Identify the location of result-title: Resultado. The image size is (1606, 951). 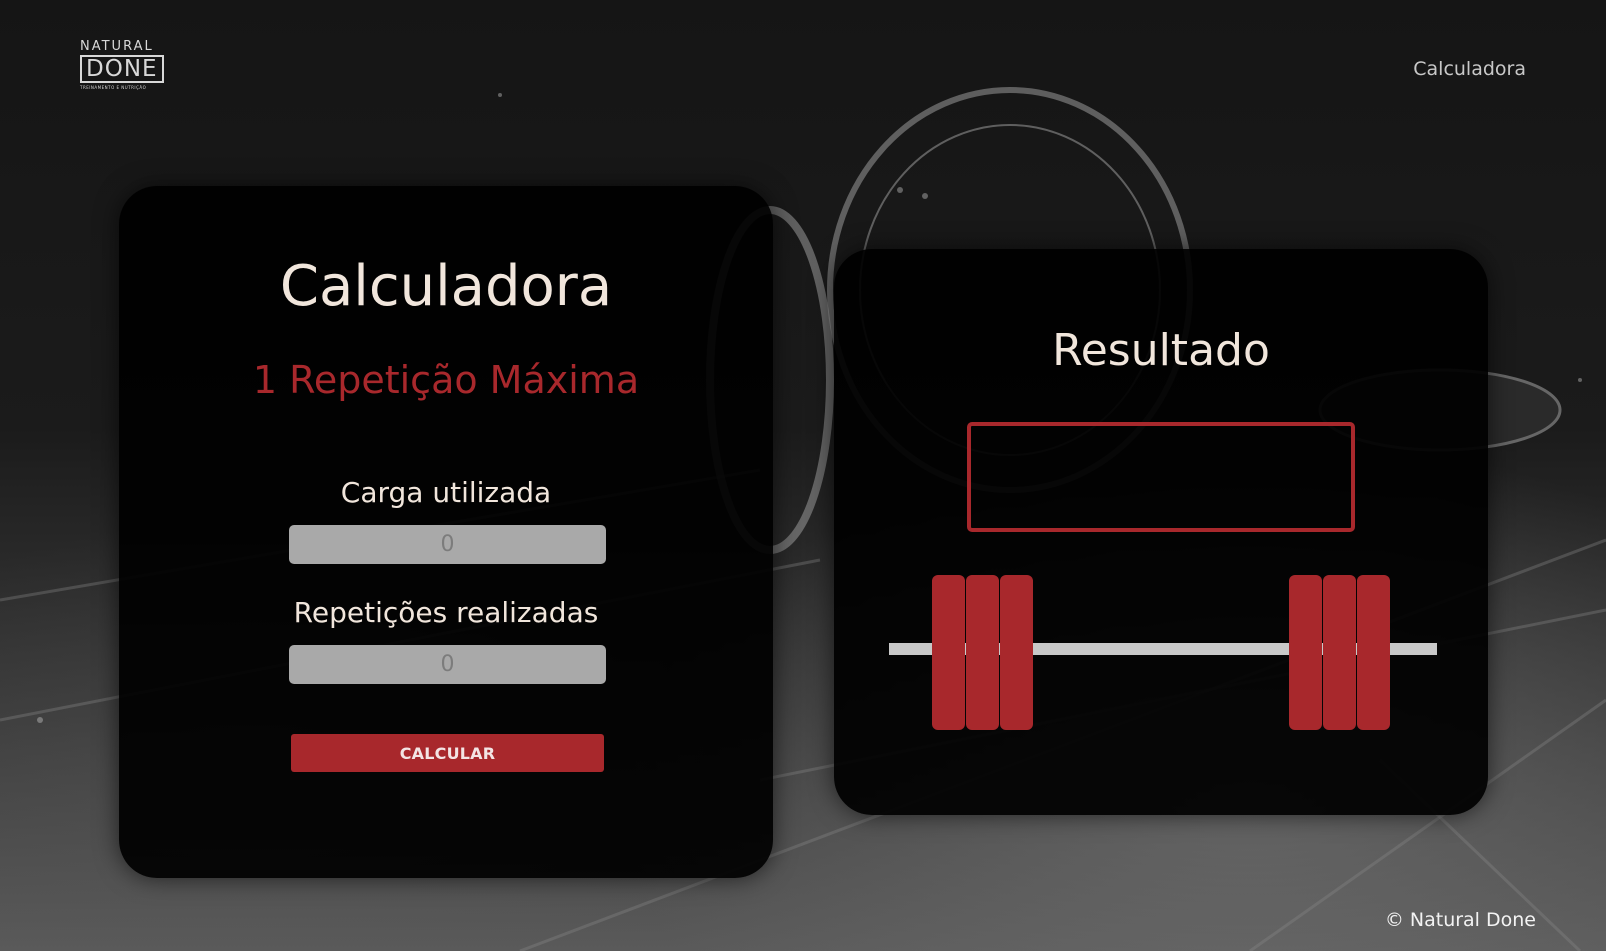
(1161, 350).